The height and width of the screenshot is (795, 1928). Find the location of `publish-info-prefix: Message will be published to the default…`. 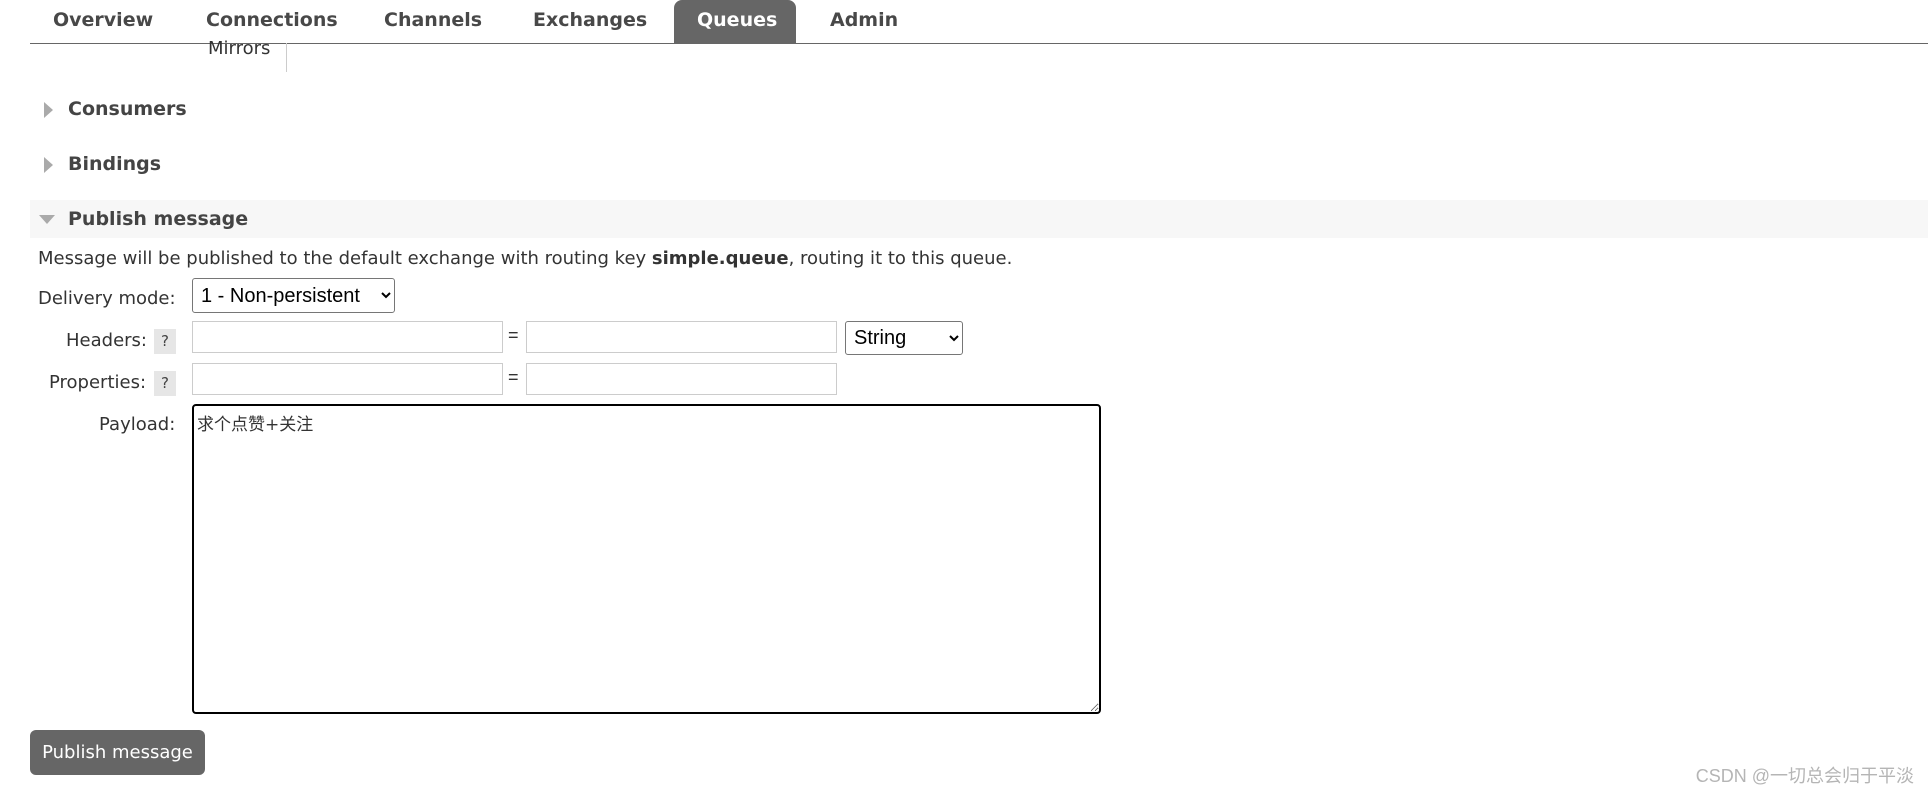

publish-info-prefix: Message will be published to the default… is located at coordinates (345, 258).